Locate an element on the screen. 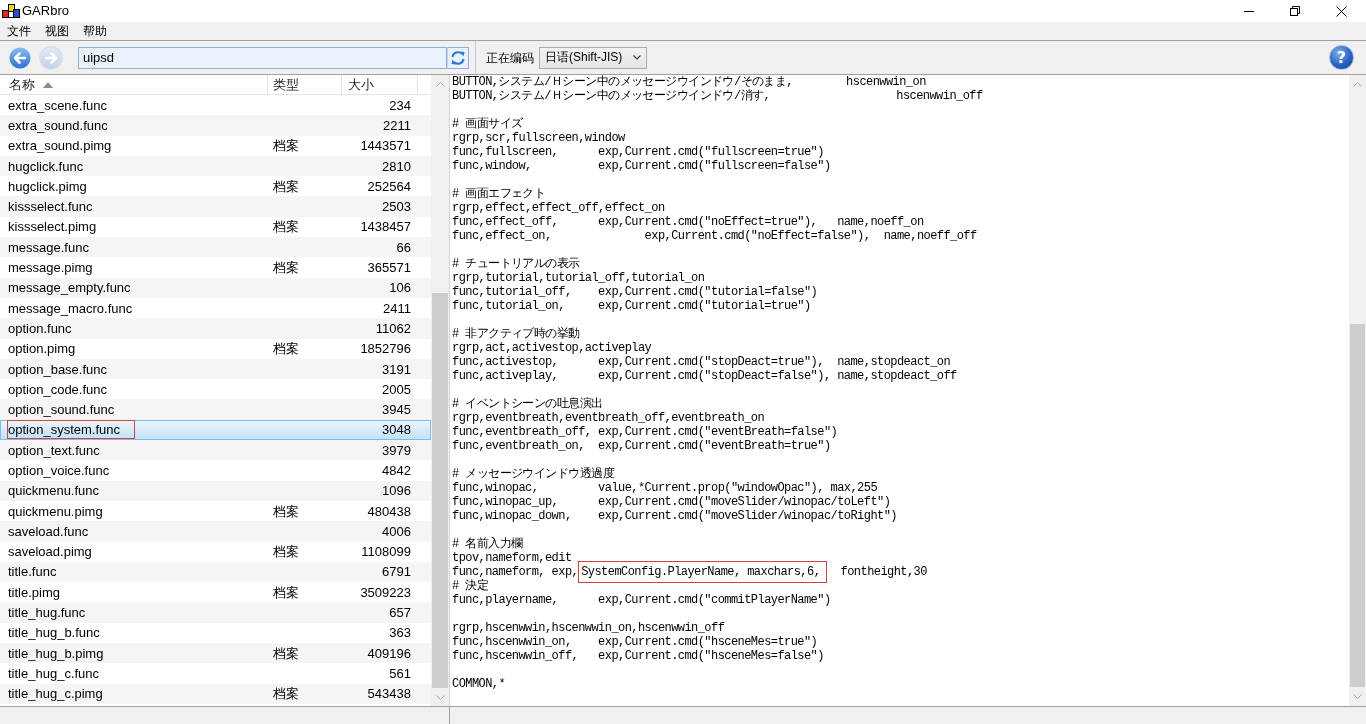  file-name: option_code.func is located at coordinates (58, 389).